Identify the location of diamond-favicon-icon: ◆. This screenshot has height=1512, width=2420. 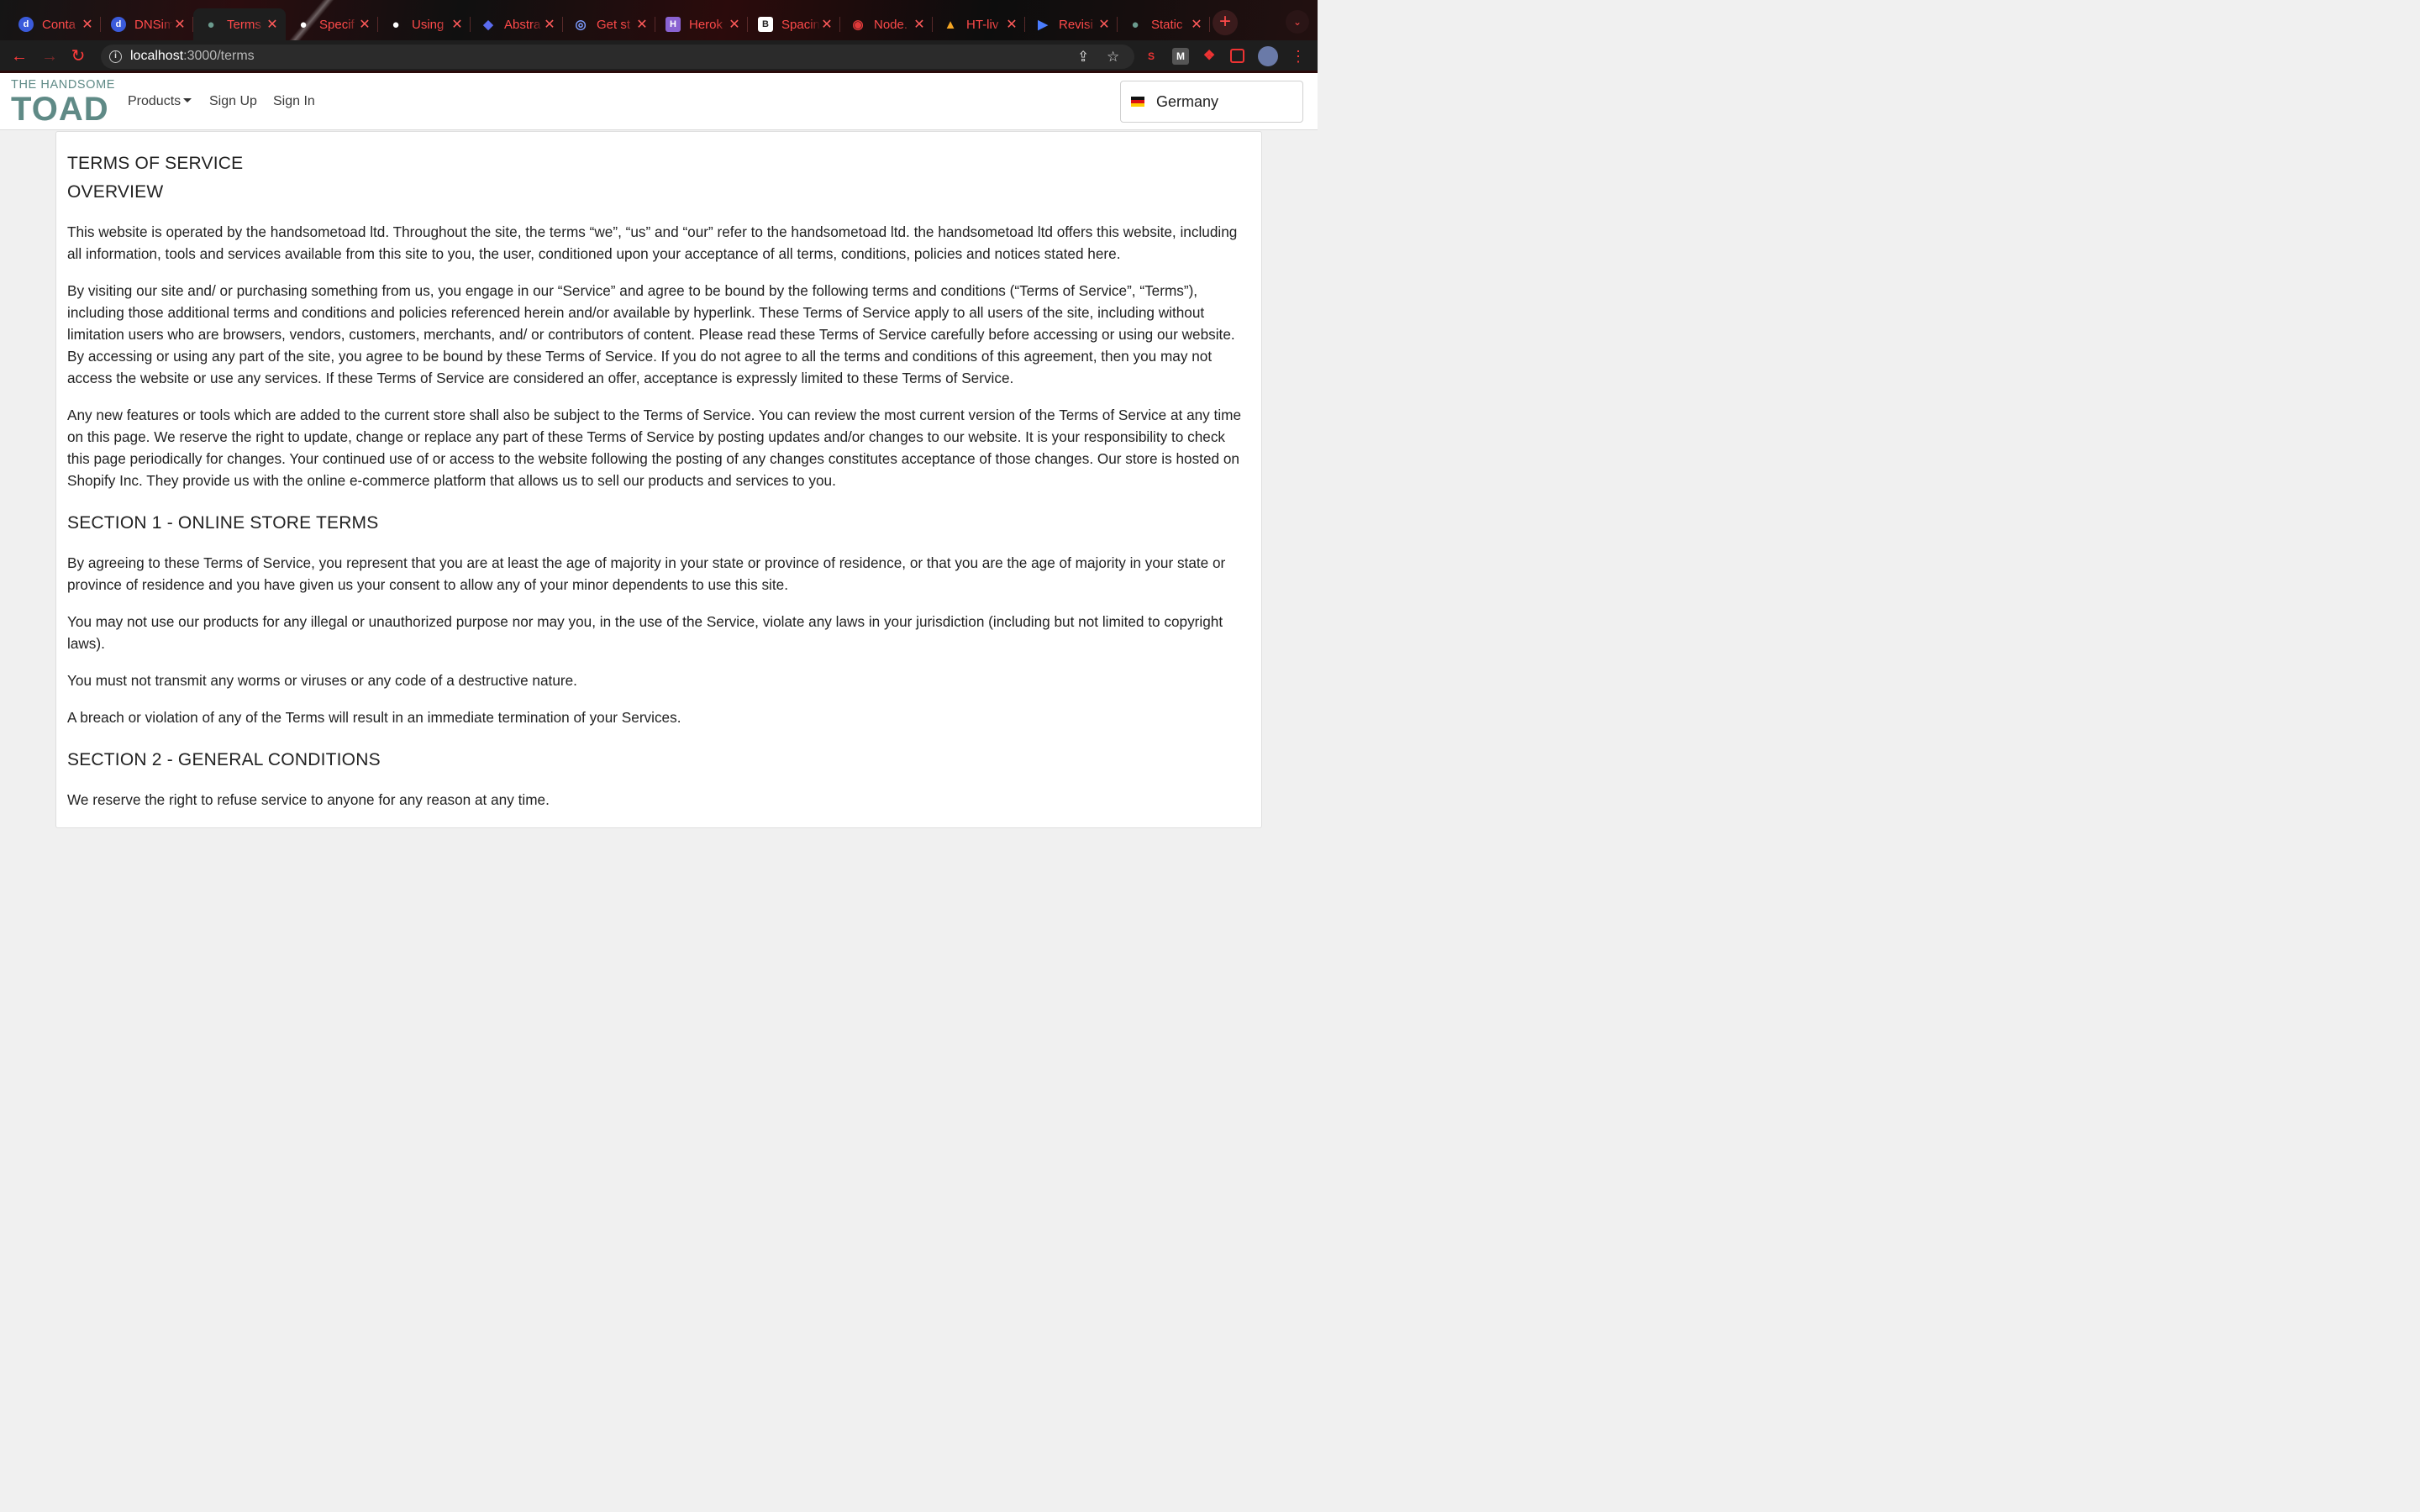
(488, 25).